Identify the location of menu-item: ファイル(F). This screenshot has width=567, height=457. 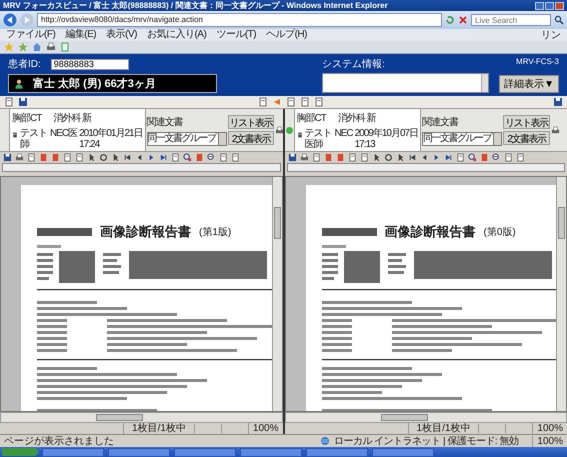
(31, 35).